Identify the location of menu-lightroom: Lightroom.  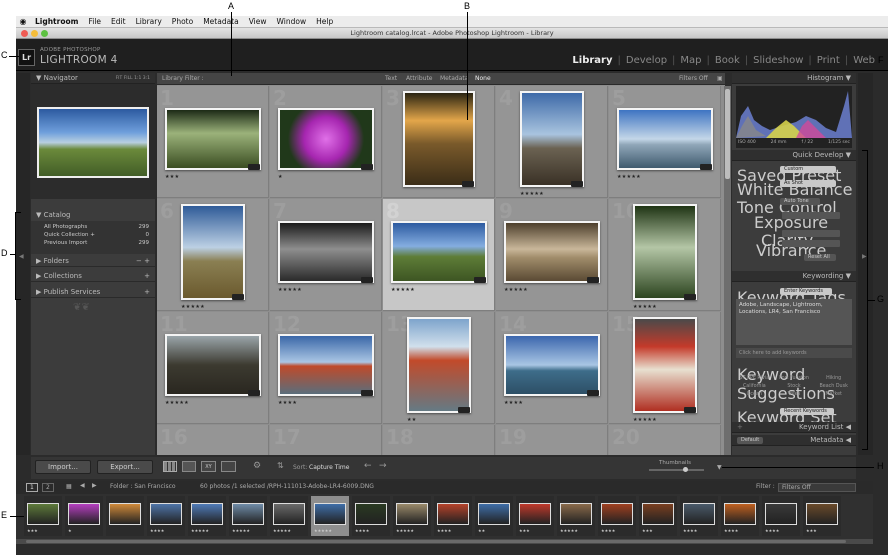
(56, 21).